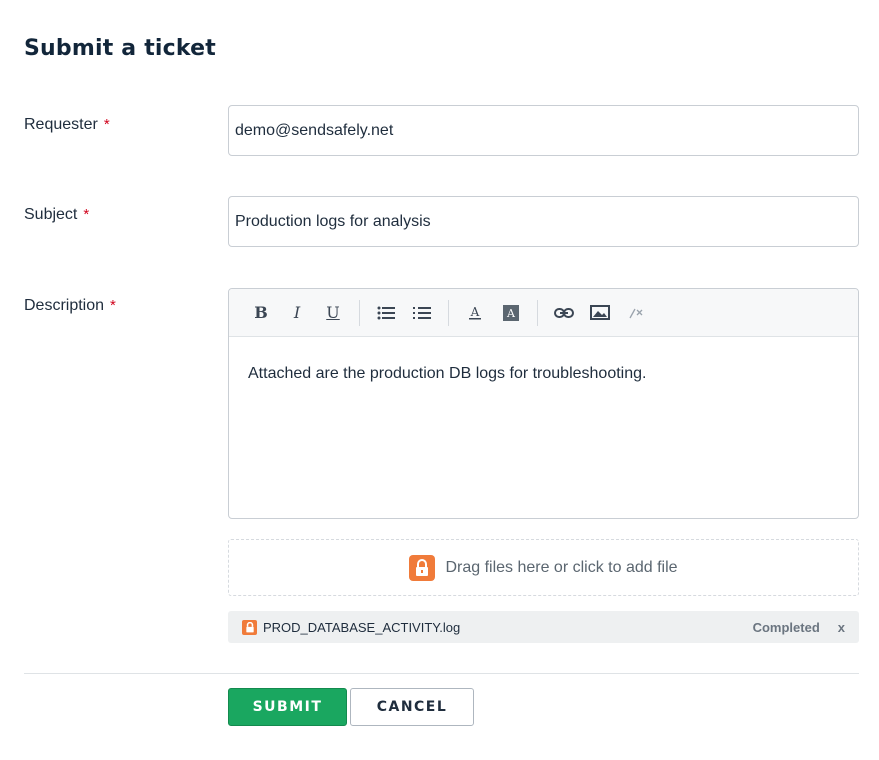 The image size is (879, 760). I want to click on bulleted-list-icon, so click(386, 313).